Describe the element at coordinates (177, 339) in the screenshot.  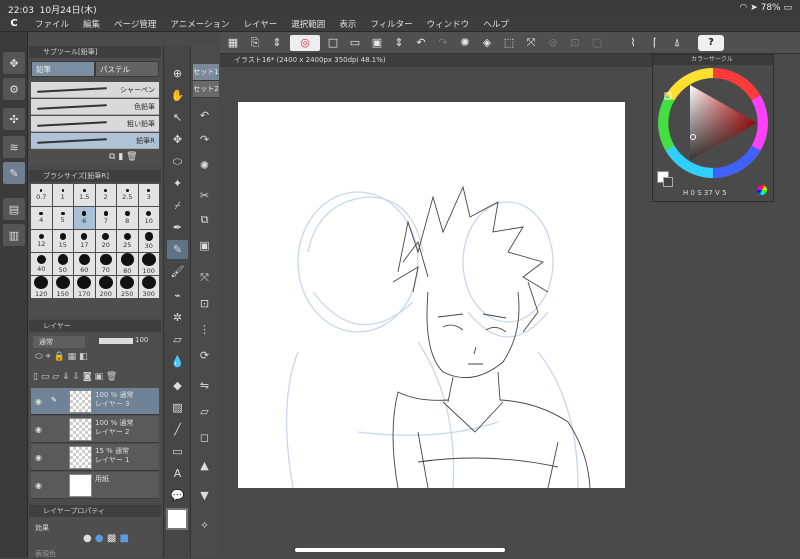
I see `eraser-icon: ▱` at that location.